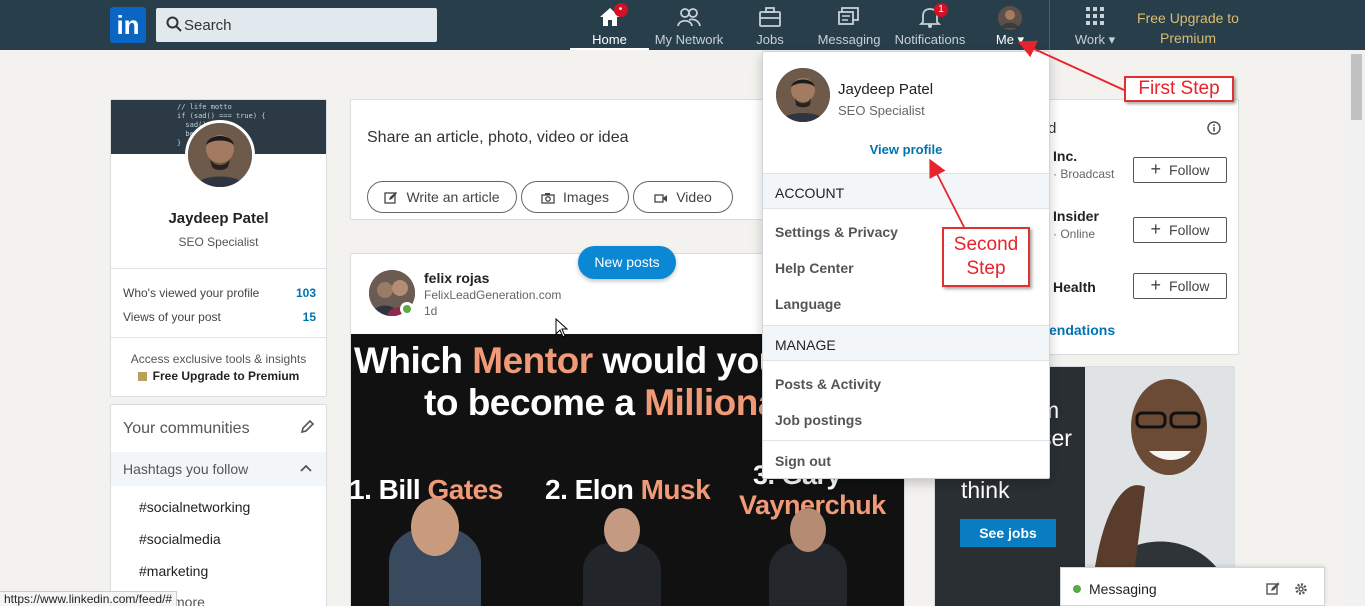 Image resolution: width=1365 pixels, height=606 pixels. What do you see at coordinates (1273, 589) in the screenshot?
I see `compose-icon` at bounding box center [1273, 589].